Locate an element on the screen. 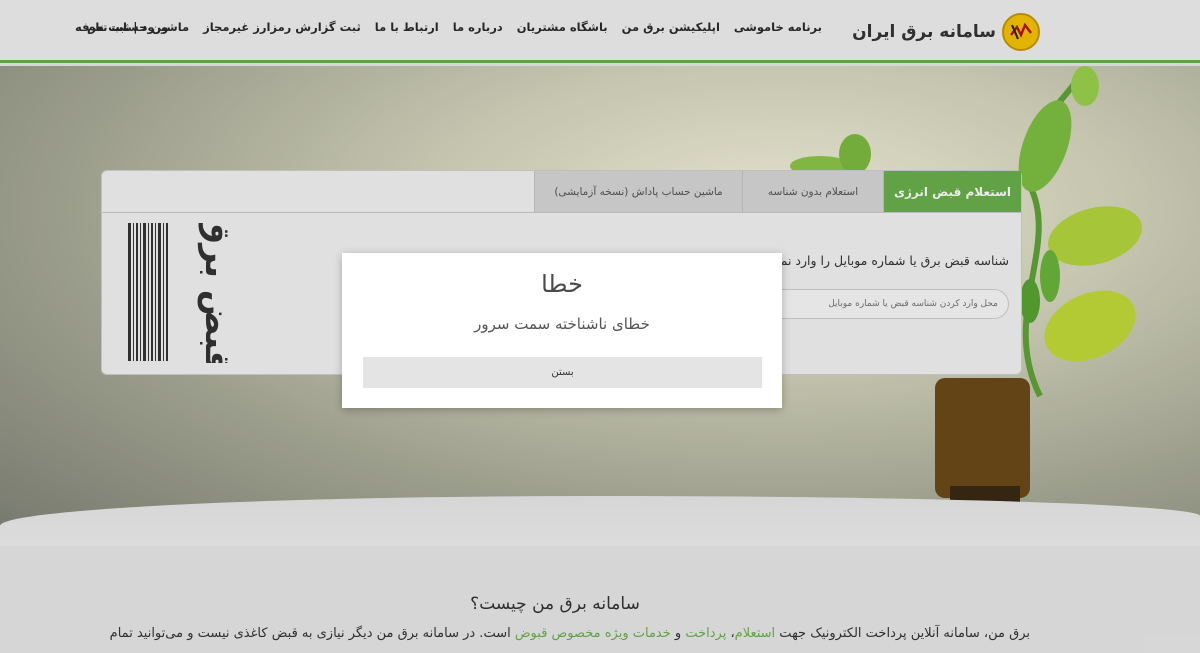 The height and width of the screenshot is (653, 1200). error-dialog: خطا خطای ناشناخته سمت سرور بستن is located at coordinates (562, 330).